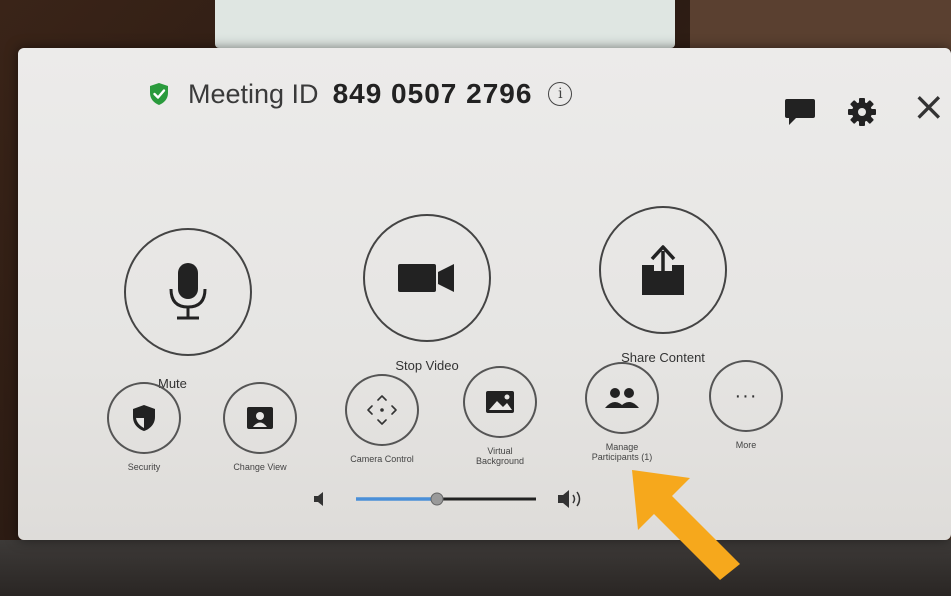  Describe the element at coordinates (159, 94) in the screenshot. I see `secure-shield-icon` at that location.